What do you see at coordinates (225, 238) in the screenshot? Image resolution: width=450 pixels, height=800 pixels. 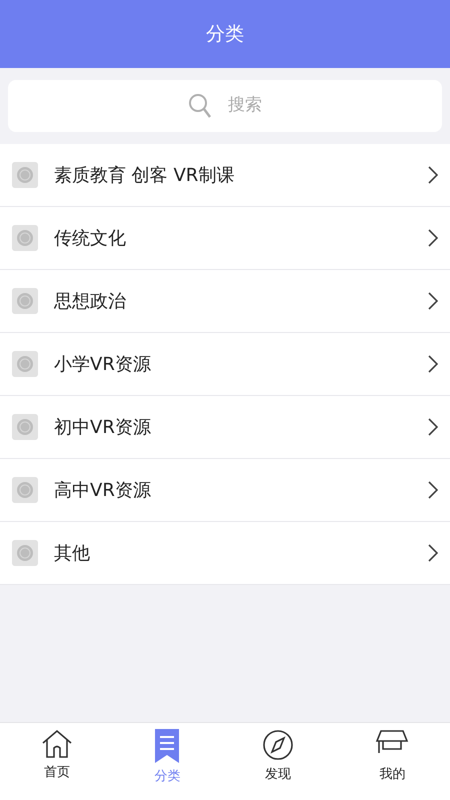 I see `category-row: 传统文化` at bounding box center [225, 238].